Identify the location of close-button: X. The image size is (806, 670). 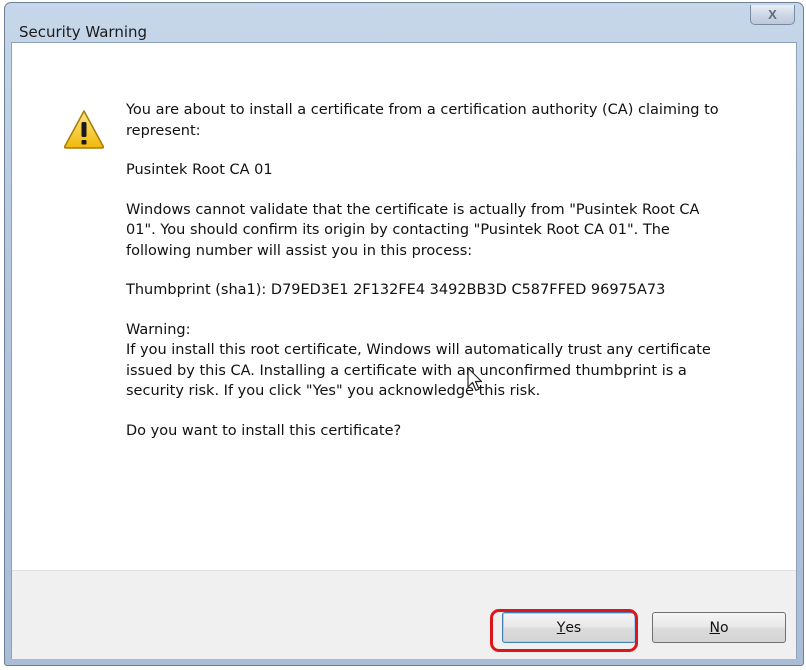
(772, 15).